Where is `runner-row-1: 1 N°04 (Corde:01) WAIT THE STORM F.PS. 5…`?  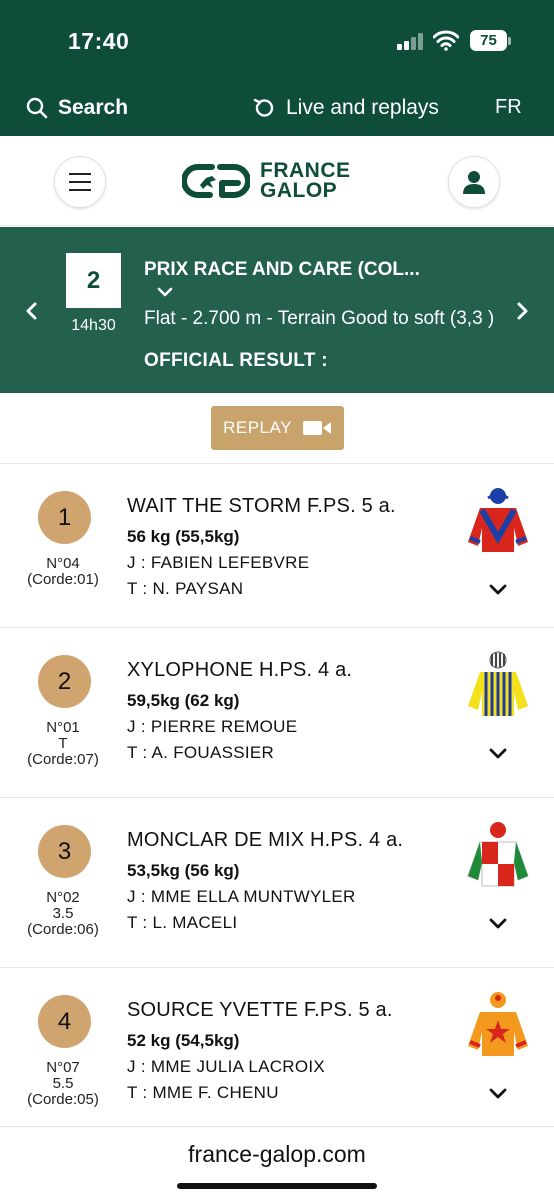 runner-row-1: 1 N°04 (Corde:01) WAIT THE STORM F.PS. 5… is located at coordinates (277, 548).